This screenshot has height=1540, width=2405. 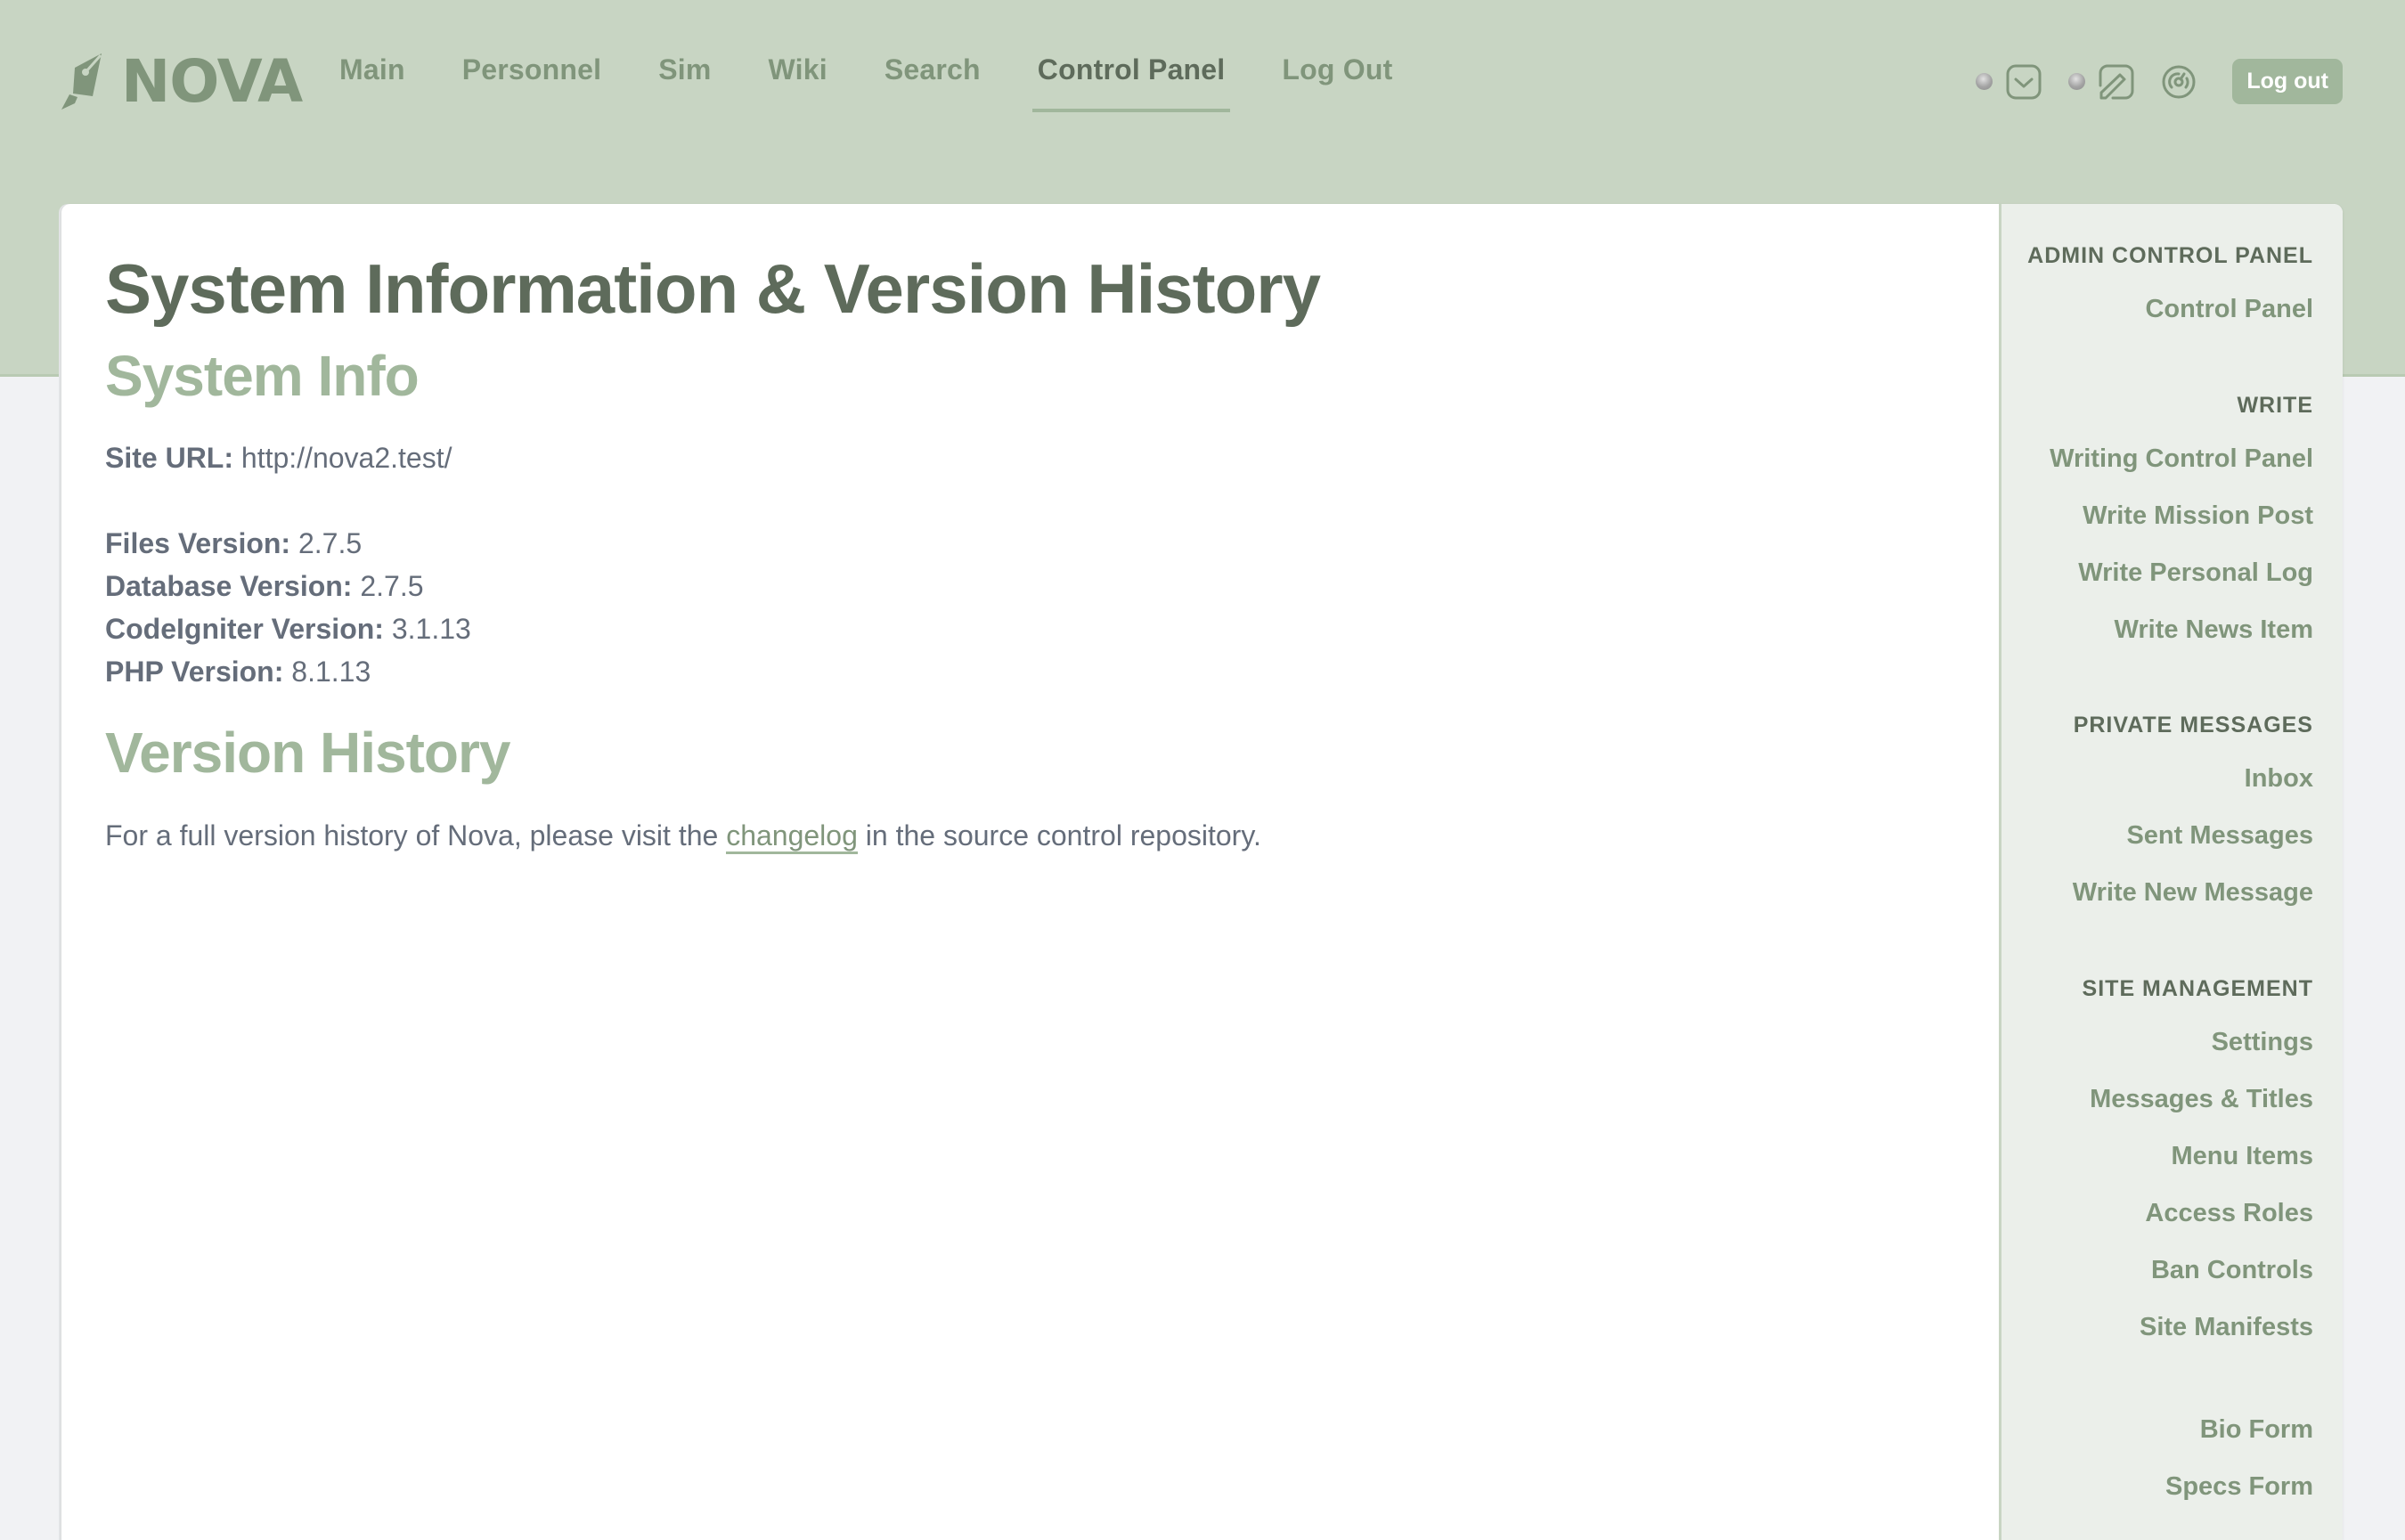 I want to click on logout-button: Log out, so click(x=2287, y=82).